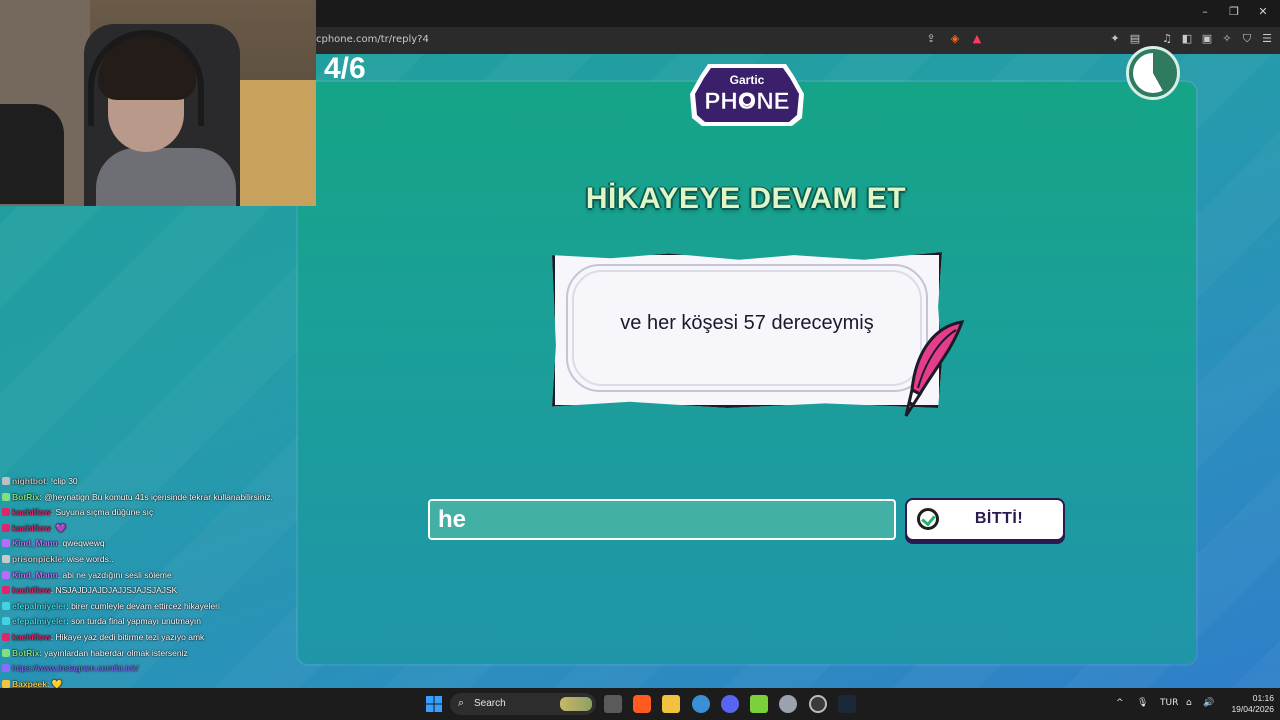 Image resolution: width=1280 pixels, height=720 pixels. Describe the element at coordinates (1153, 73) in the screenshot. I see `timer-dial` at that location.